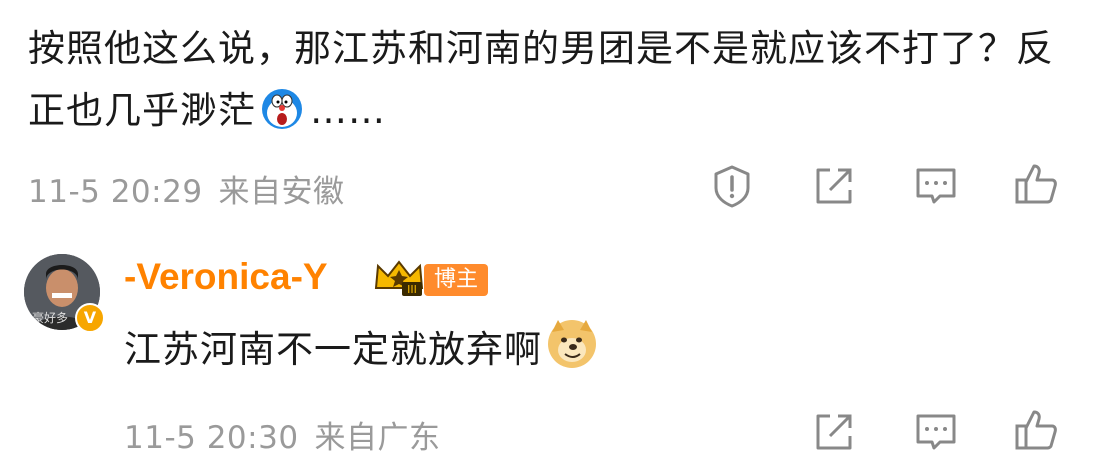  I want to click on reply-text: 江苏河南不一定就放弃啊, so click(364, 353).